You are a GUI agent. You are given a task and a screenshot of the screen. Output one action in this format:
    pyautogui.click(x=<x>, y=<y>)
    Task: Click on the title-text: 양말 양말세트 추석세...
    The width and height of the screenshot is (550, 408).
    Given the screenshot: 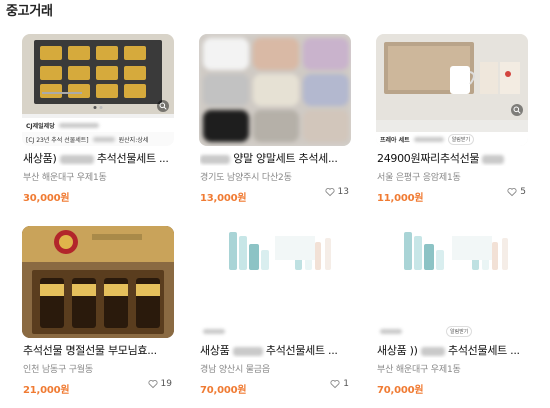 What is the action you would take?
    pyautogui.click(x=285, y=158)
    